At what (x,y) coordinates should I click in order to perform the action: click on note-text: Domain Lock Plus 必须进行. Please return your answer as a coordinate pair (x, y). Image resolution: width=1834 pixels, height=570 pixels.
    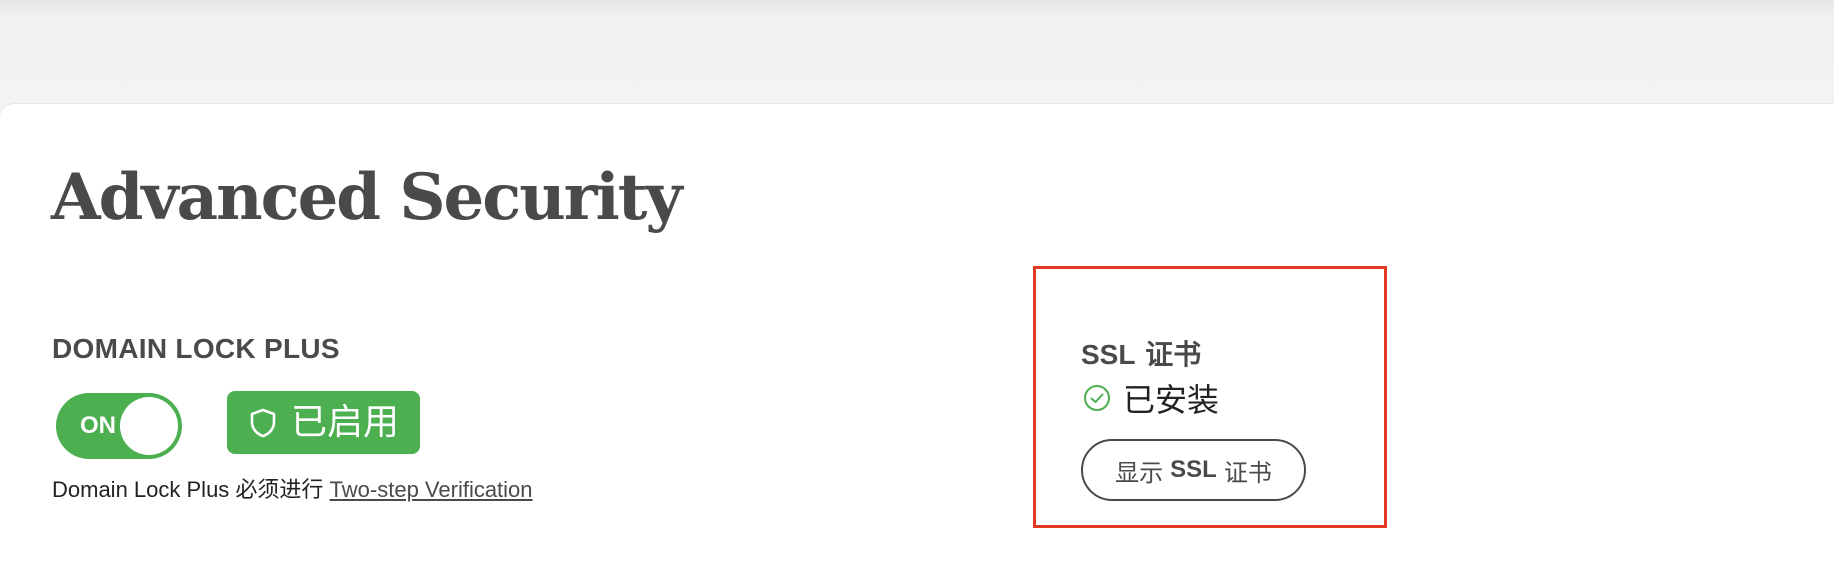
    Looking at the image, I should click on (188, 489).